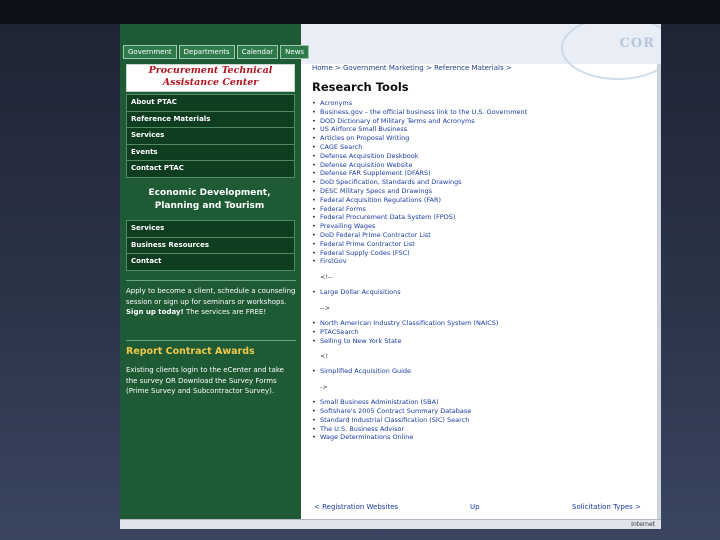  What do you see at coordinates (482, 103) in the screenshot?
I see `list-item: • Acronyms` at bounding box center [482, 103].